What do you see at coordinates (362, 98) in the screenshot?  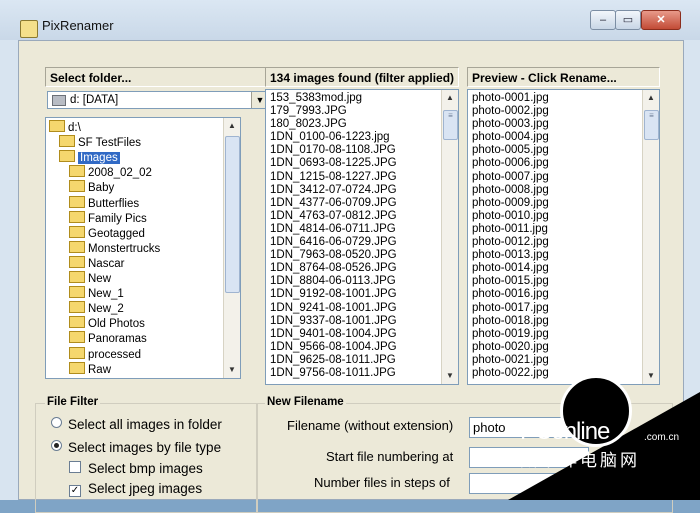 I see `image-file-item: 153_5383mod.jpg` at bounding box center [362, 98].